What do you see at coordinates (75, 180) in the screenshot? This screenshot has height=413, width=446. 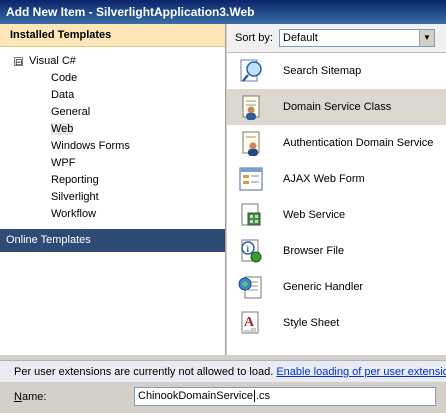 I see `tree-node-label: Reporting` at bounding box center [75, 180].